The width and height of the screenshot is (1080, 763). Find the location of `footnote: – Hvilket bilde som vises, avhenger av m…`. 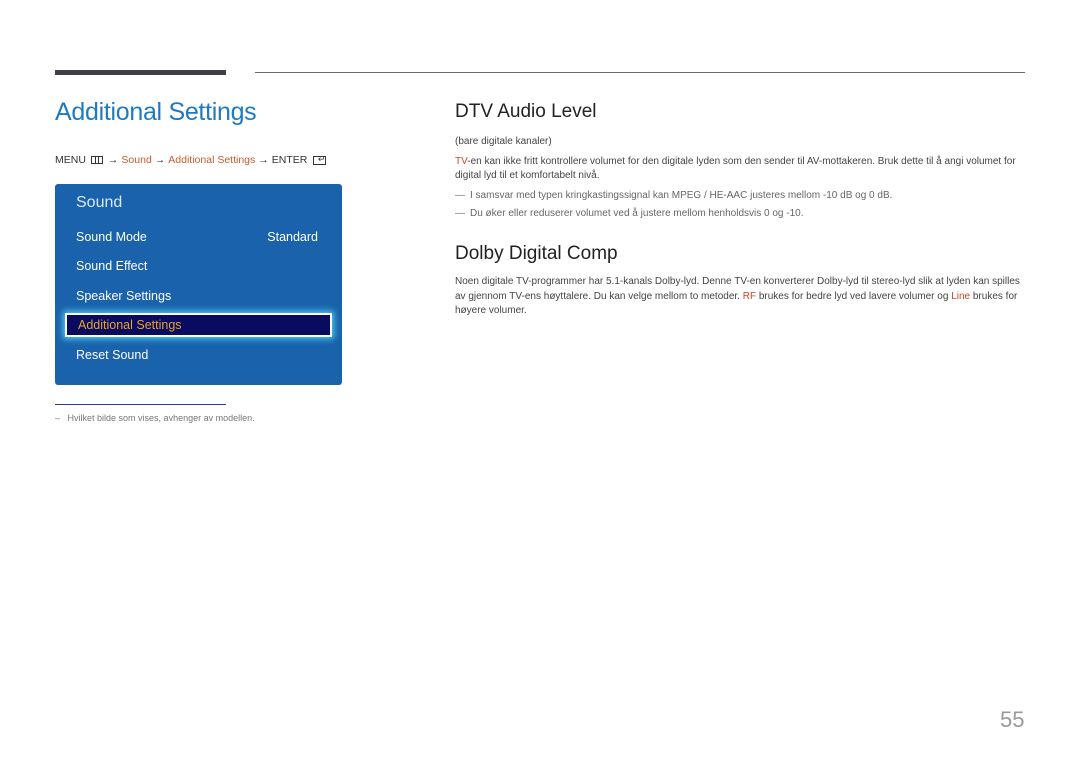

footnote: – Hvilket bilde som vises, avhenger av m… is located at coordinates (155, 418).